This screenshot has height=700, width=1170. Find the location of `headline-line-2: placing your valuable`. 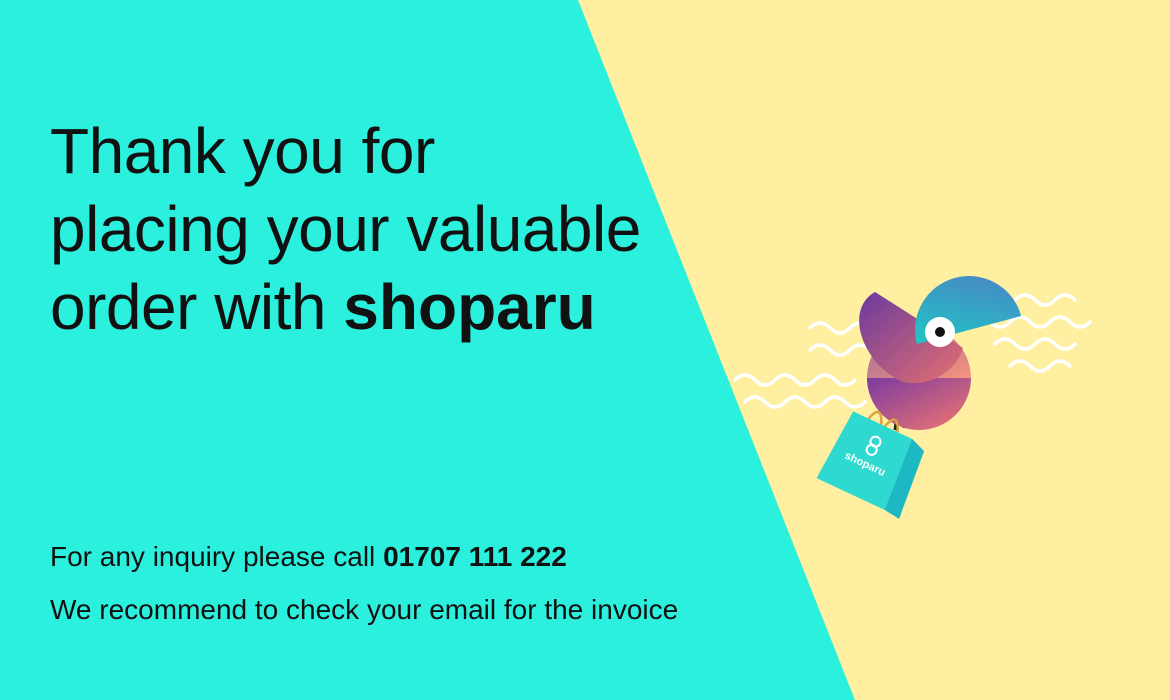

headline-line-2: placing your valuable is located at coordinates (345, 229).